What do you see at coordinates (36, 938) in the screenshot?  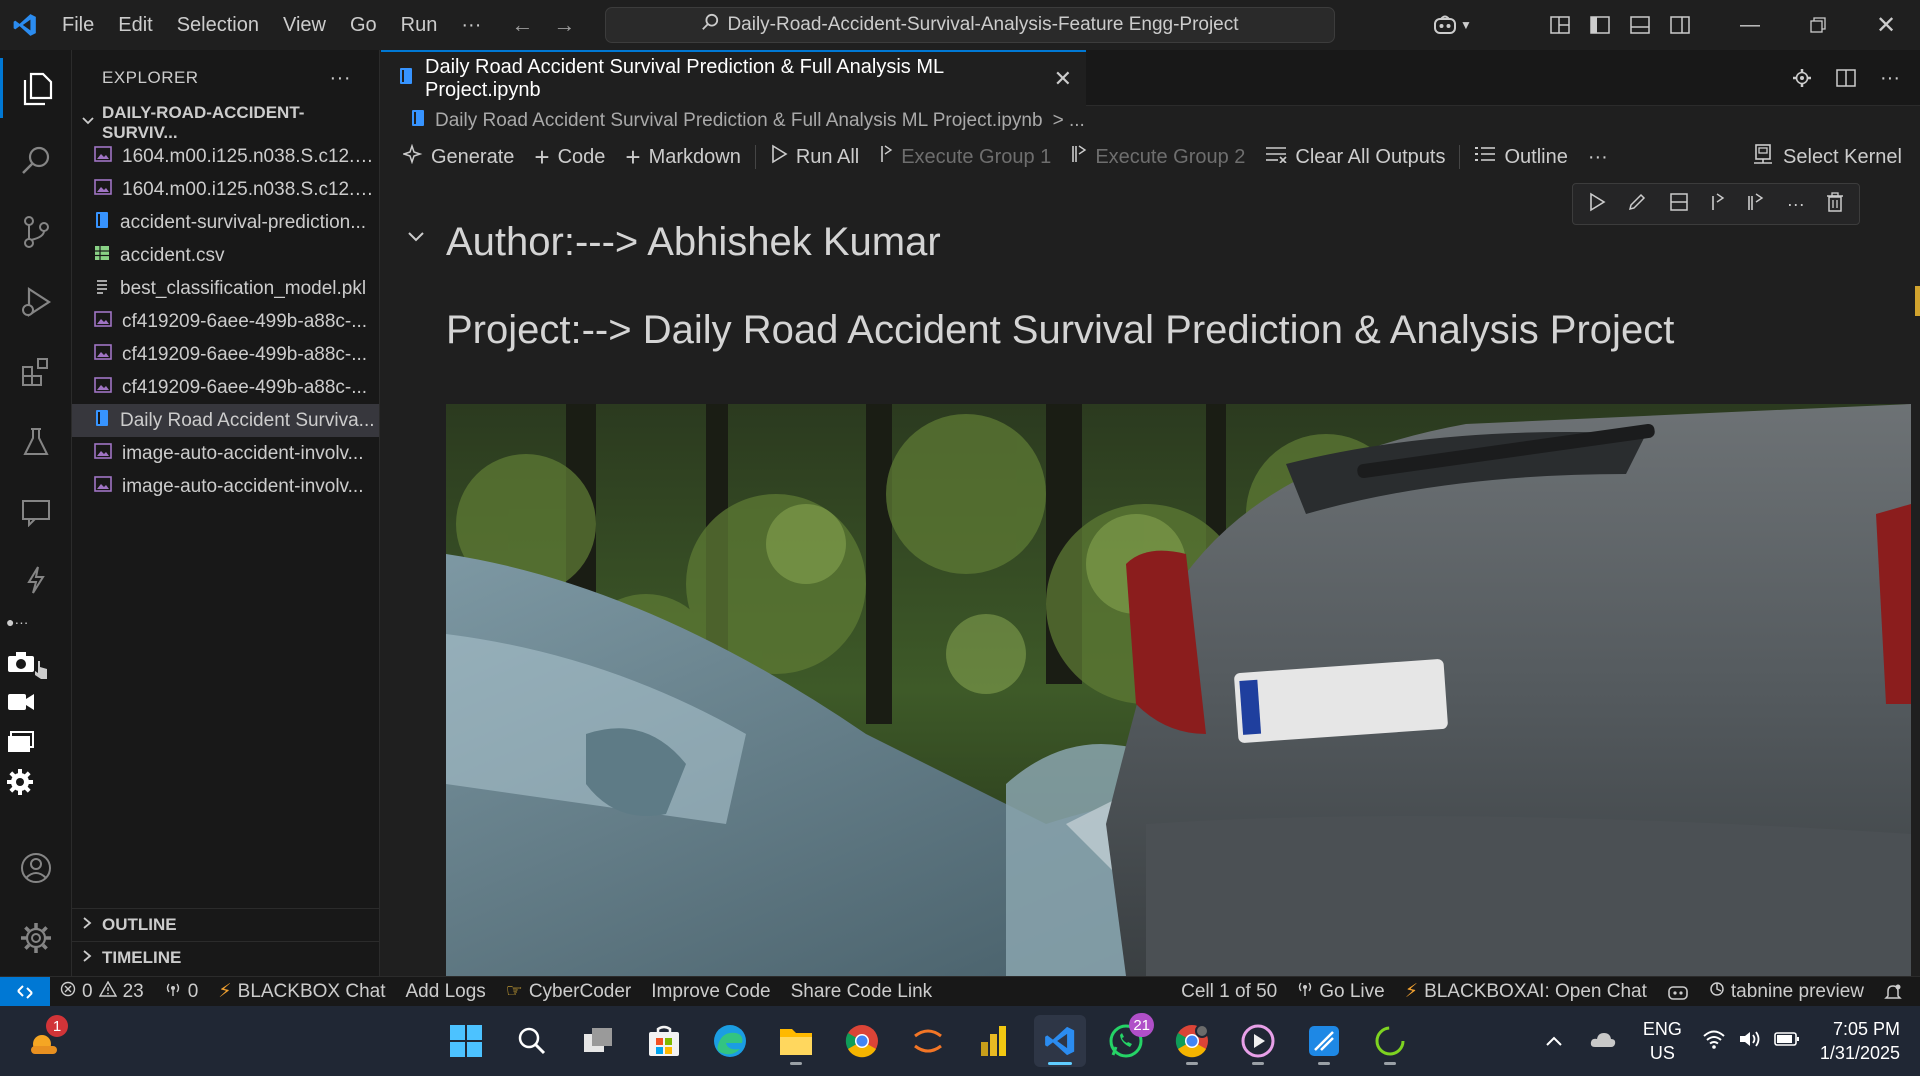 I see `manage-gear-icon` at bounding box center [36, 938].